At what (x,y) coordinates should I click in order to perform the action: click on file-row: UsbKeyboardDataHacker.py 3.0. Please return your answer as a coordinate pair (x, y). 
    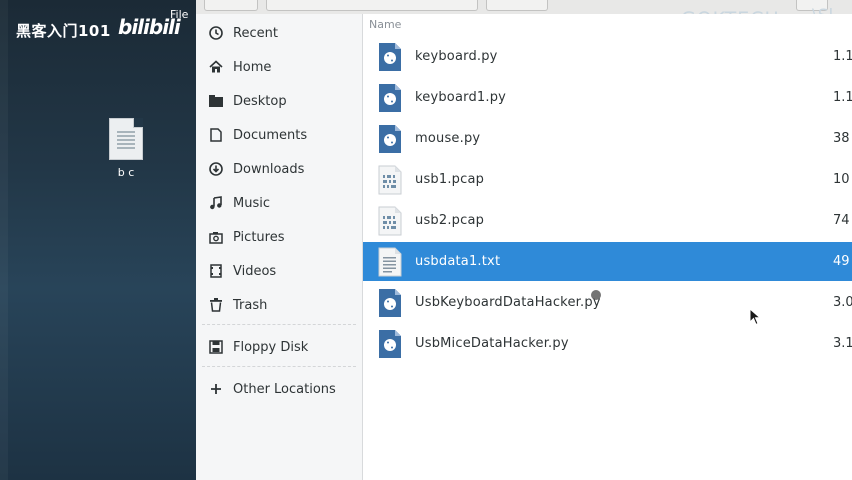
    Looking at the image, I should click on (607, 302).